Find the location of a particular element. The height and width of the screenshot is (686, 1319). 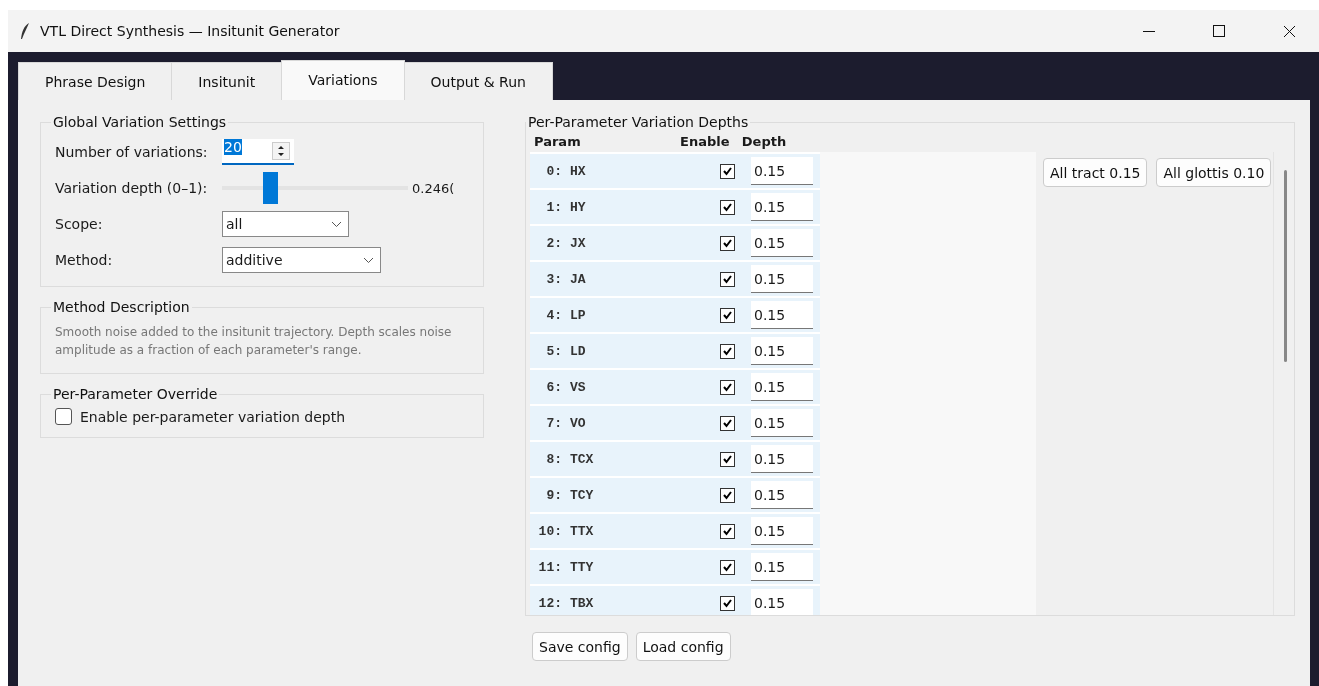

preset-button: All tract 0.15 is located at coordinates (1095, 172).